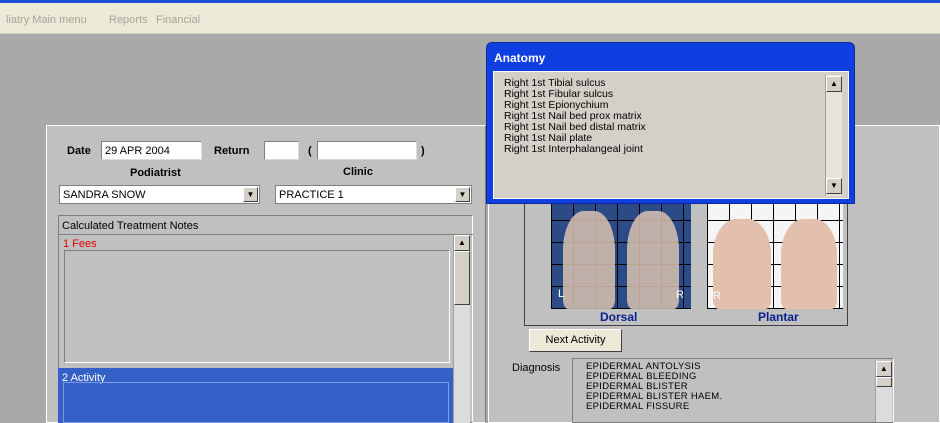 The image size is (940, 423). I want to click on menu-item-financial: Financial, so click(178, 20).